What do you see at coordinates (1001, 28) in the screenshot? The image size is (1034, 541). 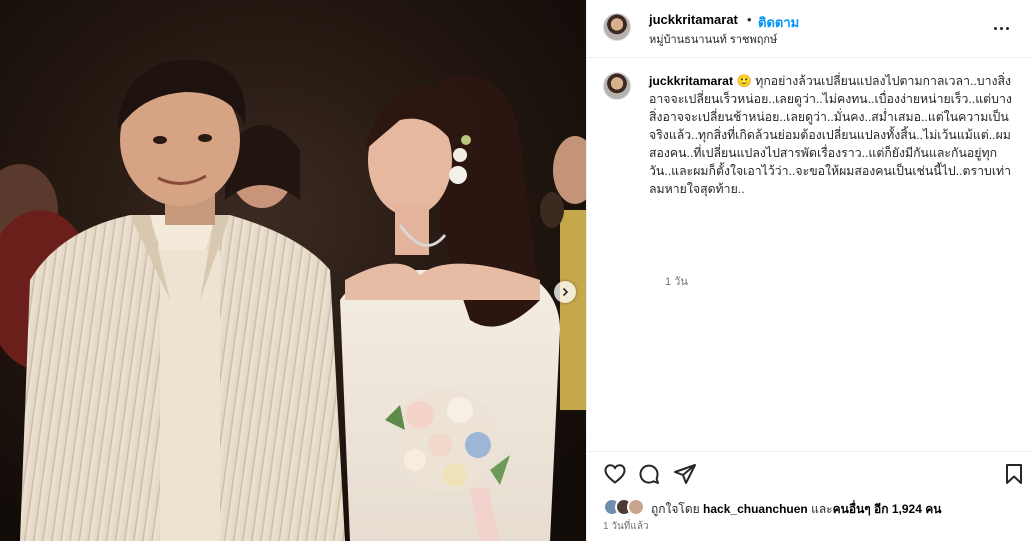 I see `more-options-icon` at bounding box center [1001, 28].